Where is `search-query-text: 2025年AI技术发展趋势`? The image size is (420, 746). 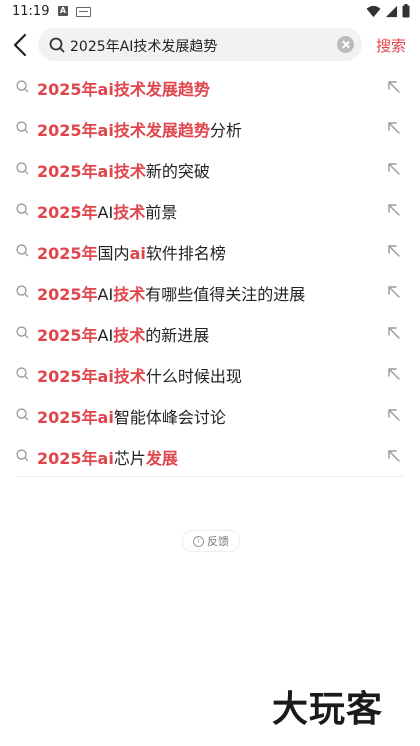 search-query-text: 2025年AI技术发展趋势 is located at coordinates (143, 46).